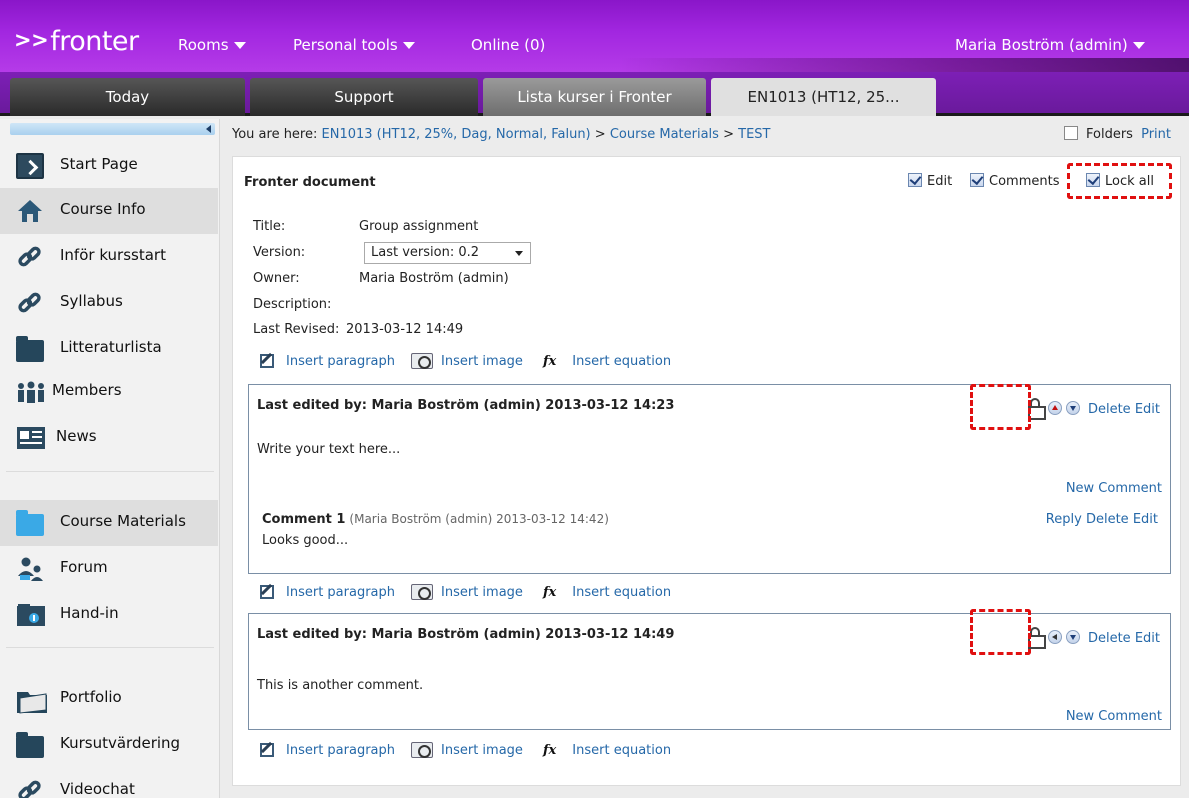 The height and width of the screenshot is (798, 1189). What do you see at coordinates (1054, 408) in the screenshot?
I see `move-up-icon` at bounding box center [1054, 408].